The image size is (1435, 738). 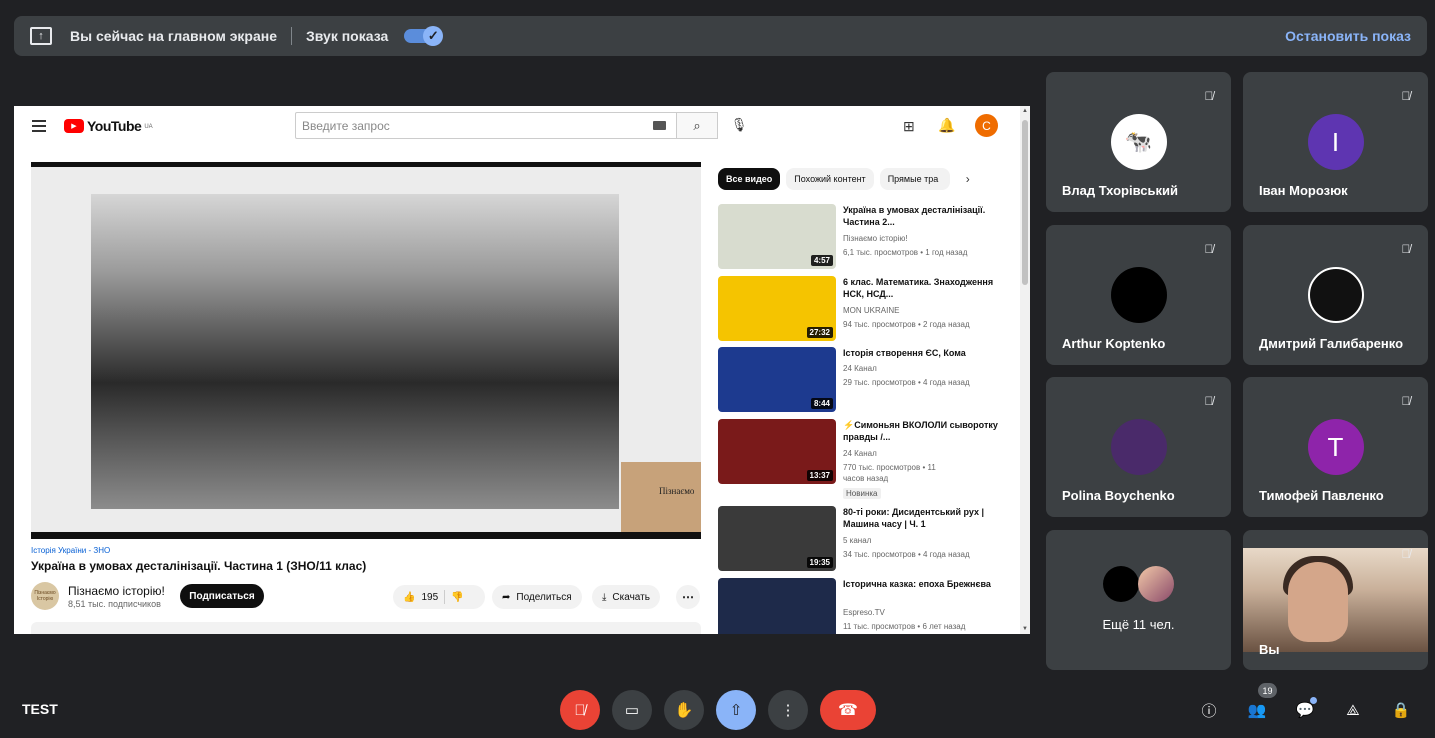 I want to click on divider, so click(x=445, y=597).